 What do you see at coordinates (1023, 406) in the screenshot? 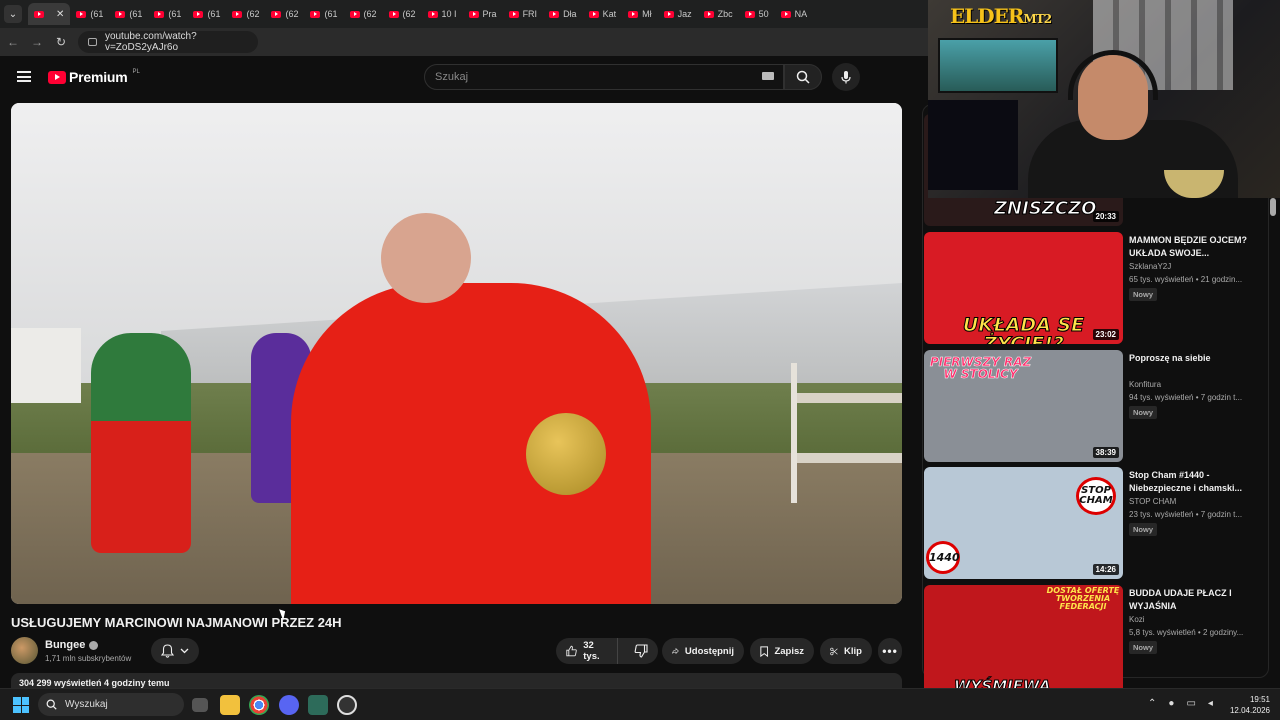
I see `recommendation-thumbnail: PIERWSZY RAZ W STOLICY 38:39` at bounding box center [1023, 406].